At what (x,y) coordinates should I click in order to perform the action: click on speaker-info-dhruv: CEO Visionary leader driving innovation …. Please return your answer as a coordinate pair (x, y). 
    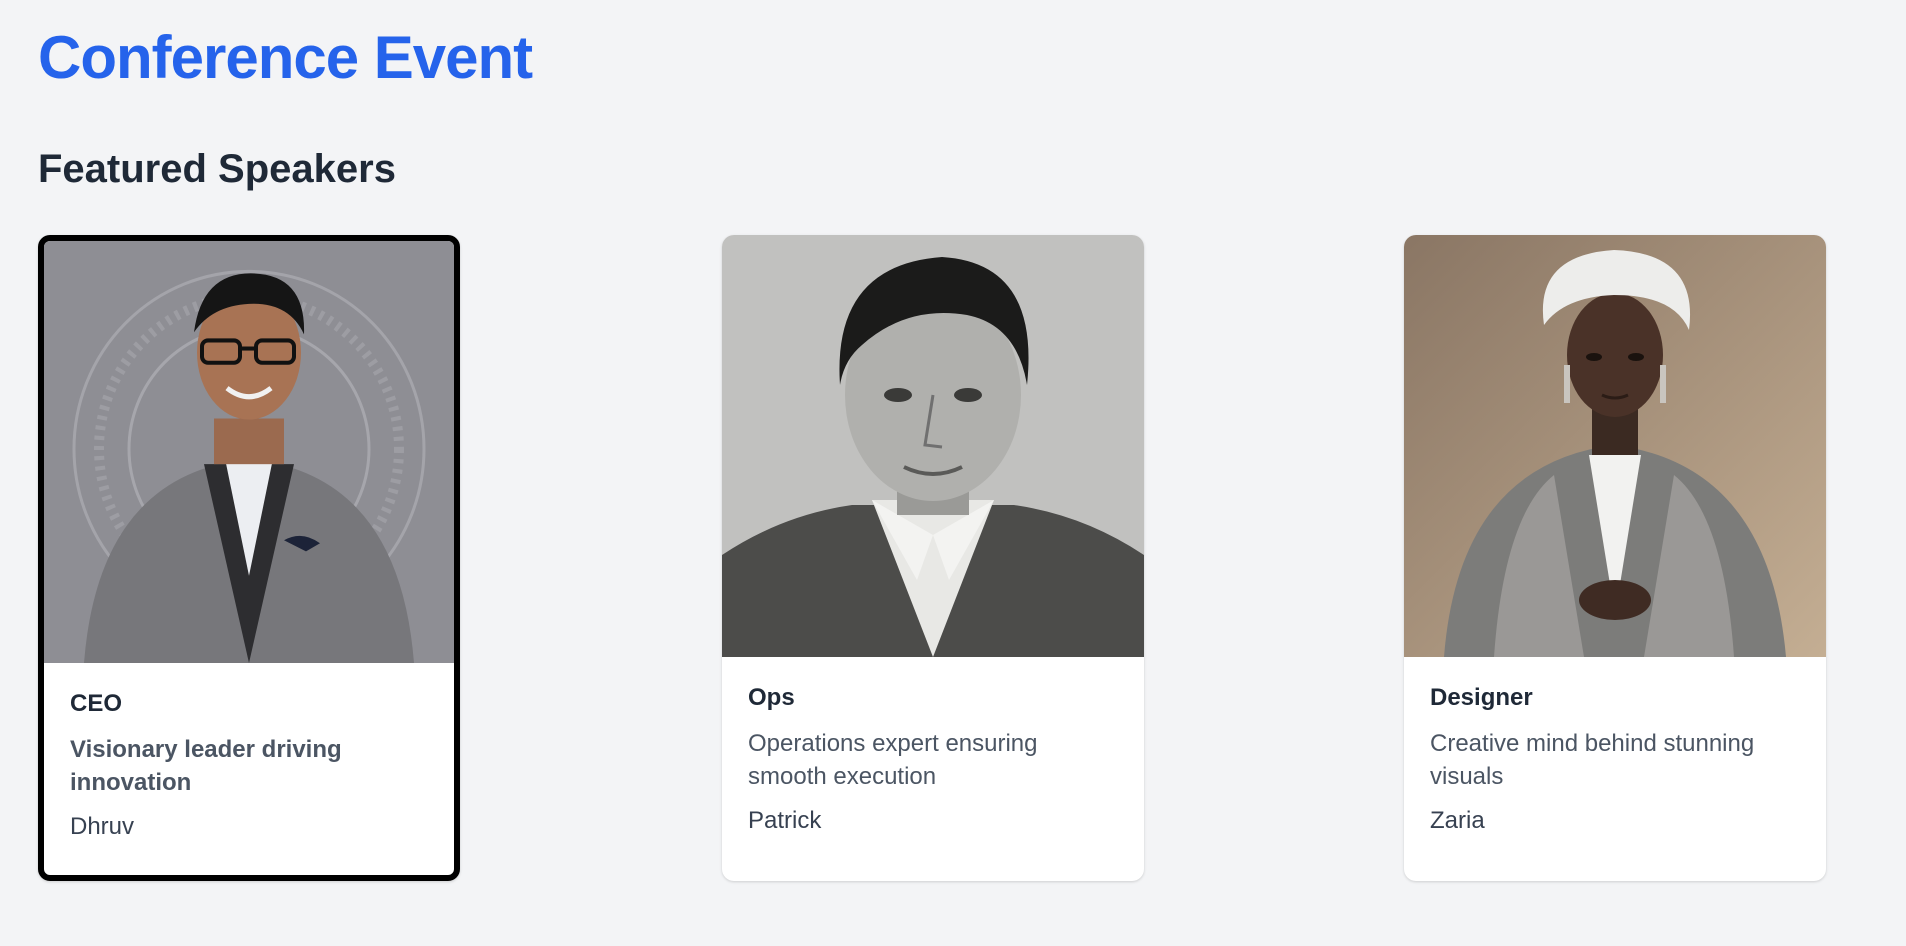
    Looking at the image, I should click on (249, 753).